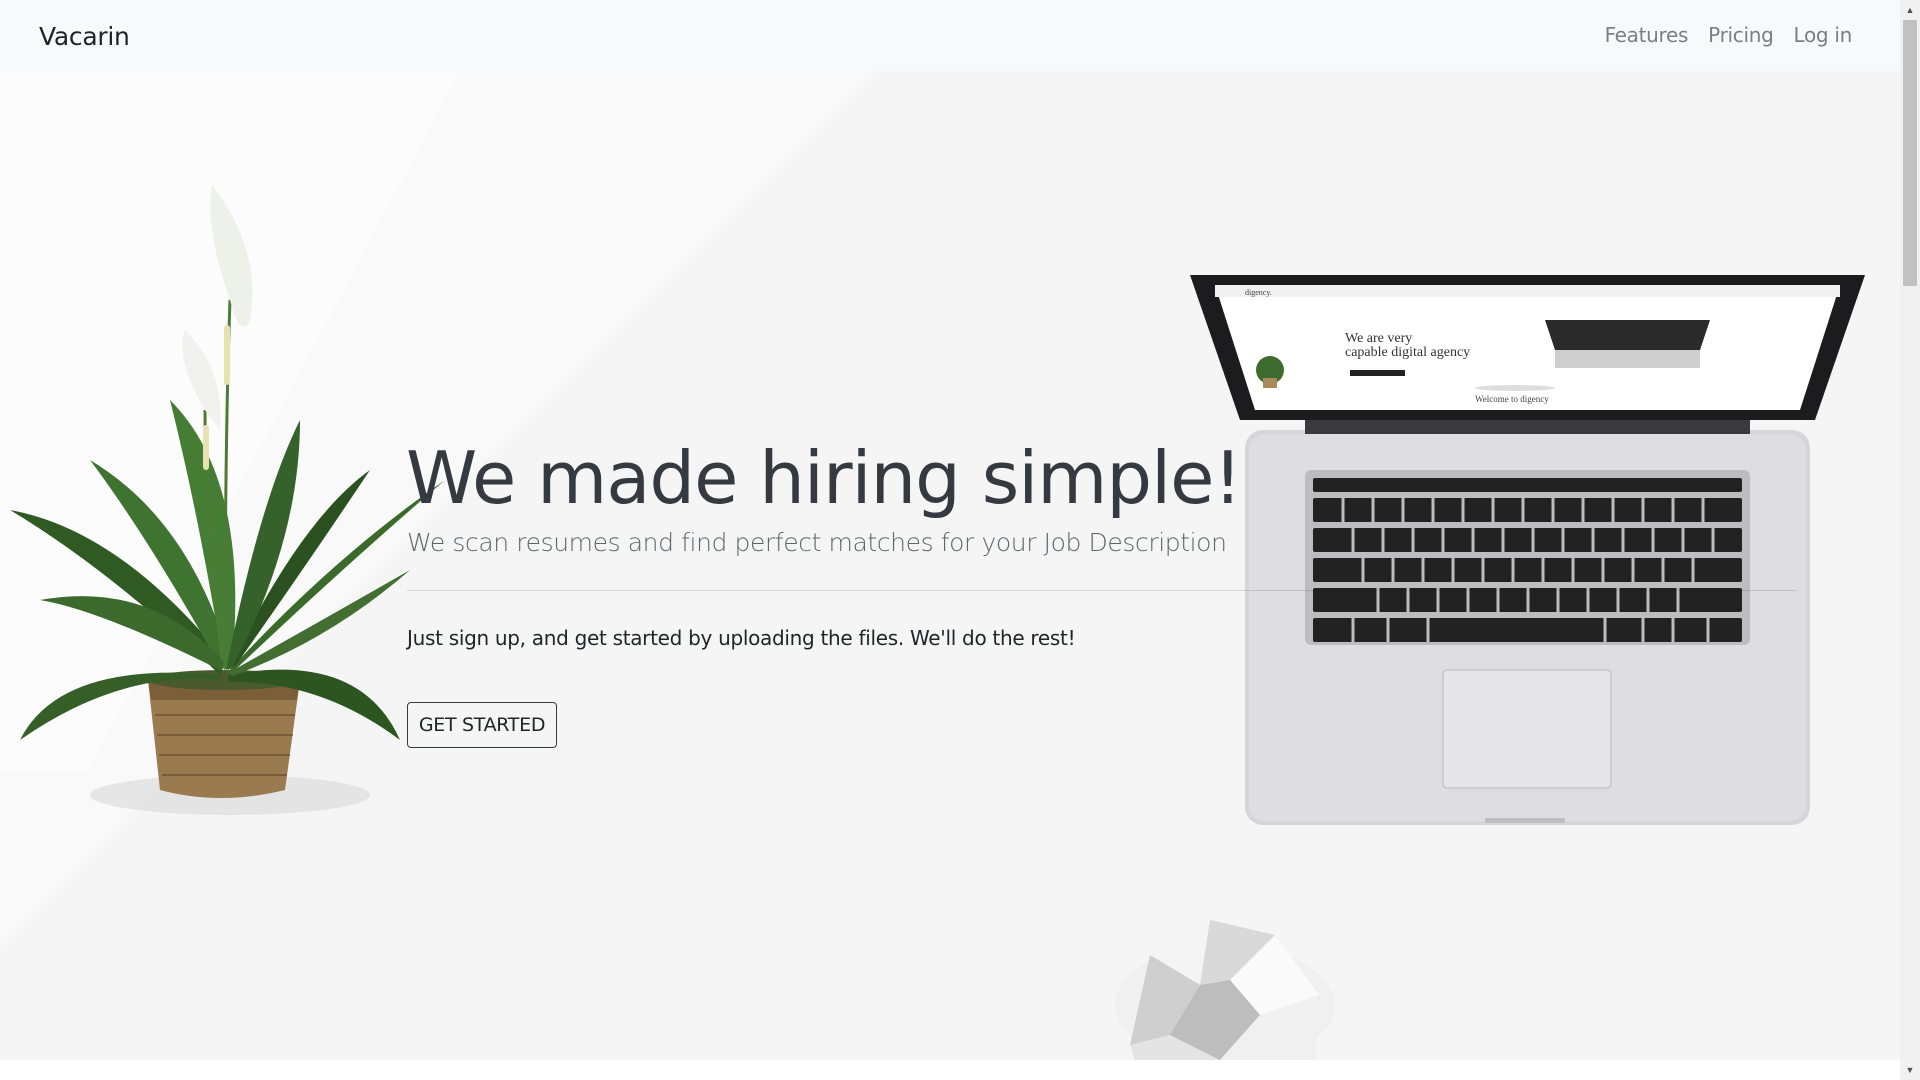  Describe the element at coordinates (1910, 153) in the screenshot. I see `scrollbar-thumb` at that location.